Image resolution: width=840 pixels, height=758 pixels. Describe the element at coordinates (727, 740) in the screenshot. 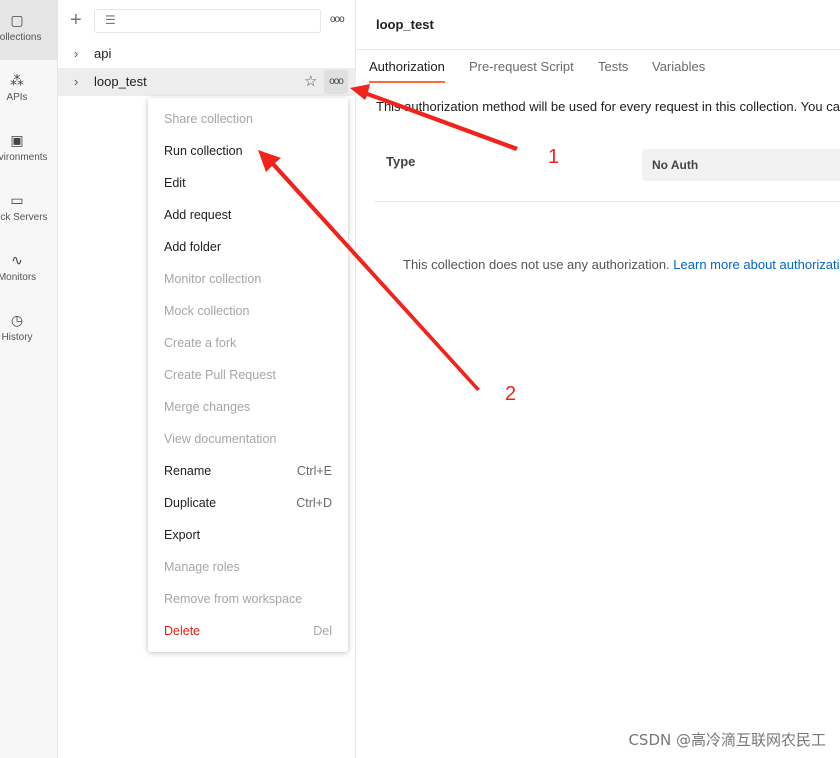

I see `watermark: CSDN @高冷滴互联网农民工` at that location.